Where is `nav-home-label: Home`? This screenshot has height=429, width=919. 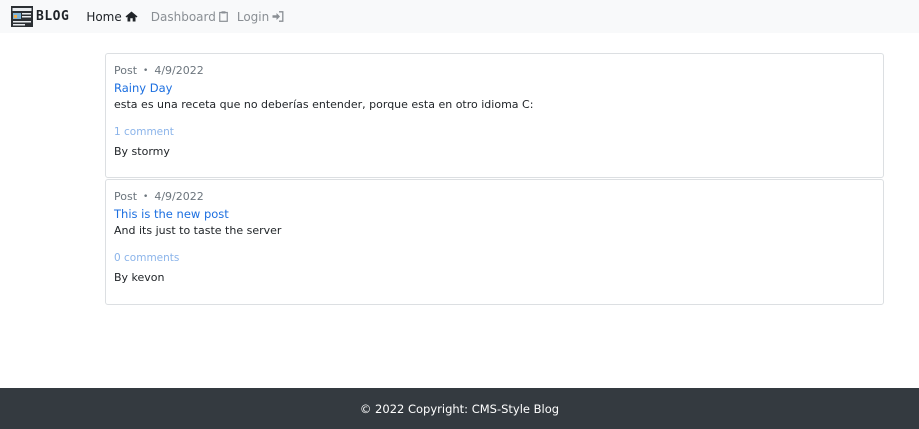
nav-home-label: Home is located at coordinates (104, 16).